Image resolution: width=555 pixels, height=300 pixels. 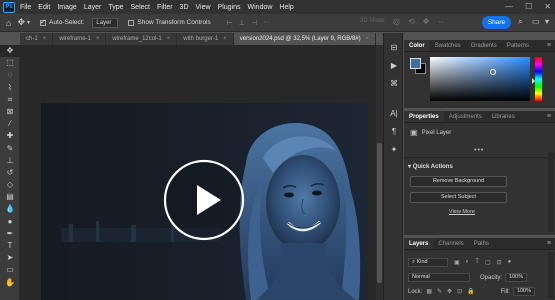 What do you see at coordinates (10, 88) in the screenshot?
I see `quick-select-tool-icon: ⌇` at bounding box center [10, 88].